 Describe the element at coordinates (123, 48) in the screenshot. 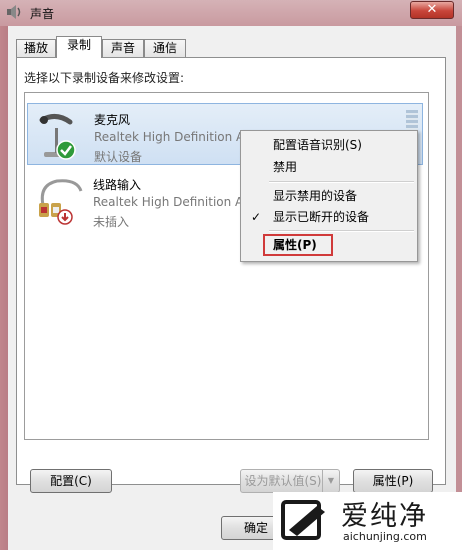

I see `tab-sounds: 声音` at that location.